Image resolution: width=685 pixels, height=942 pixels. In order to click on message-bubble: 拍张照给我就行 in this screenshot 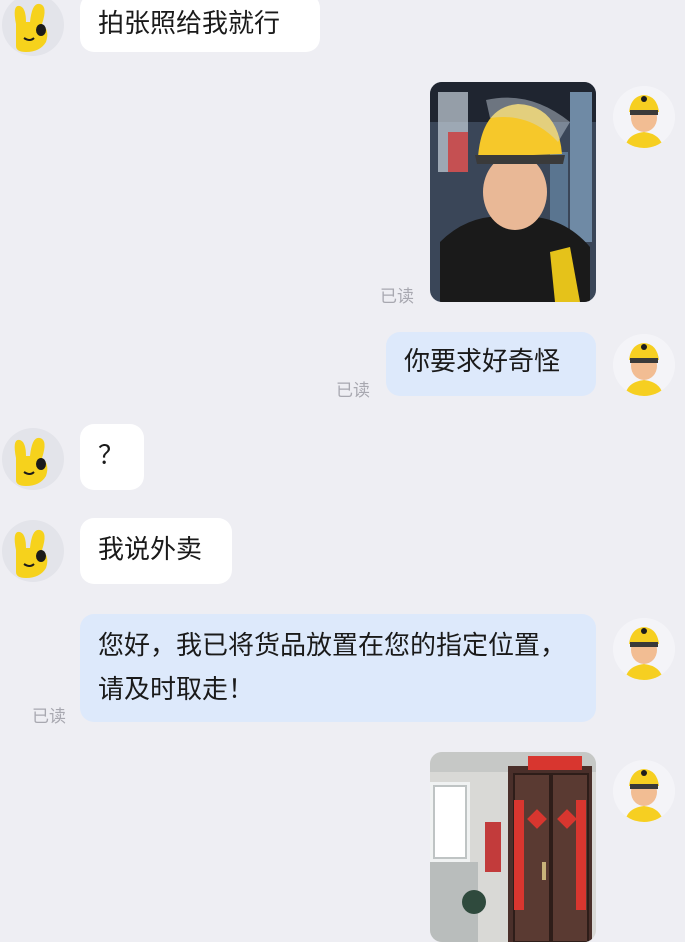, I will do `click(200, 26)`.